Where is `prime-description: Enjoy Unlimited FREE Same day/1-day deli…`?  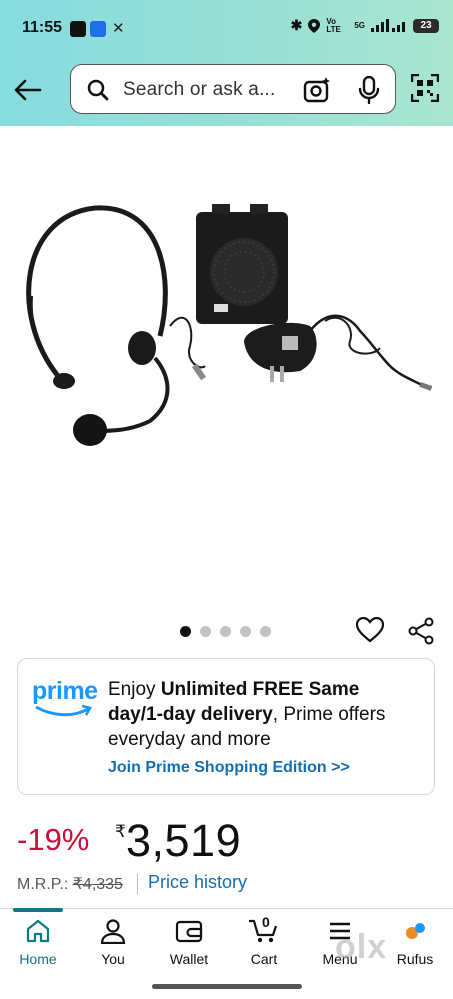
prime-description: Enjoy Unlimited FREE Same day/1-day deli… is located at coordinates (263, 714).